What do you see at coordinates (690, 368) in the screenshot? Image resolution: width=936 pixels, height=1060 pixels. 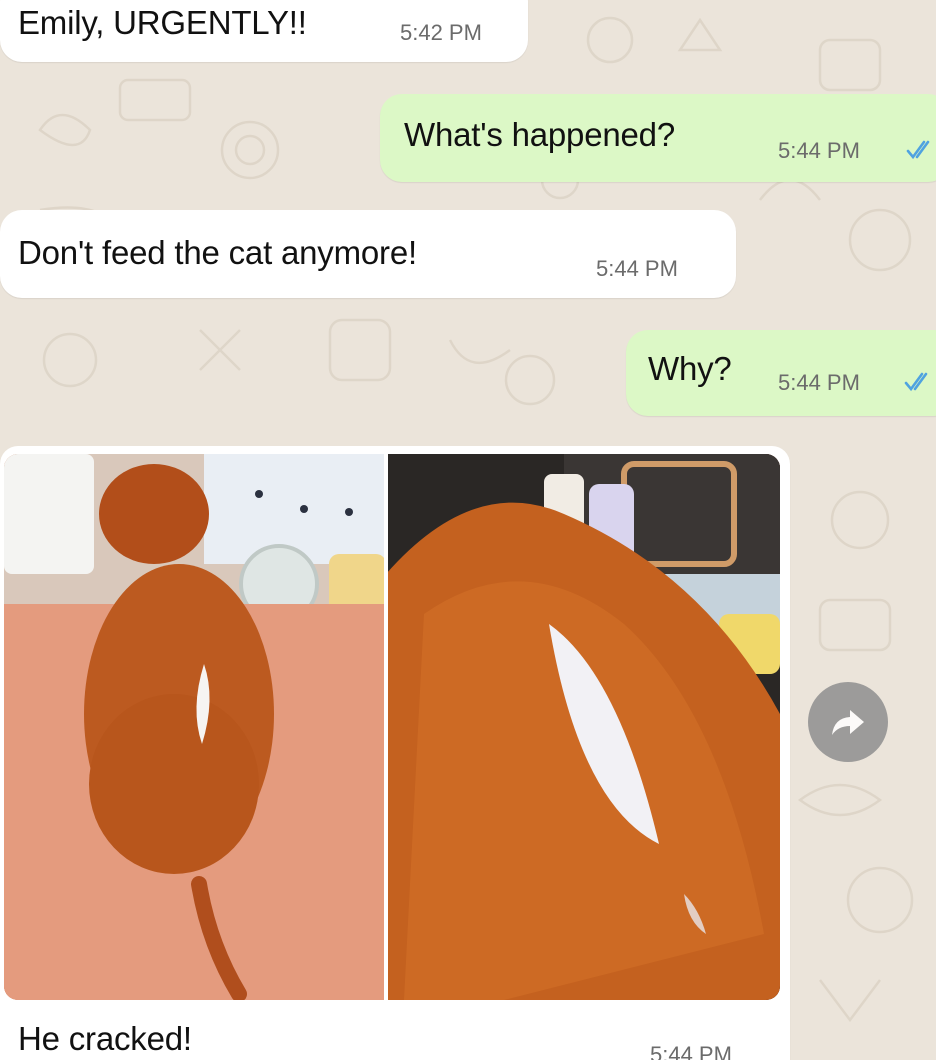 I see `message-text: Why?` at bounding box center [690, 368].